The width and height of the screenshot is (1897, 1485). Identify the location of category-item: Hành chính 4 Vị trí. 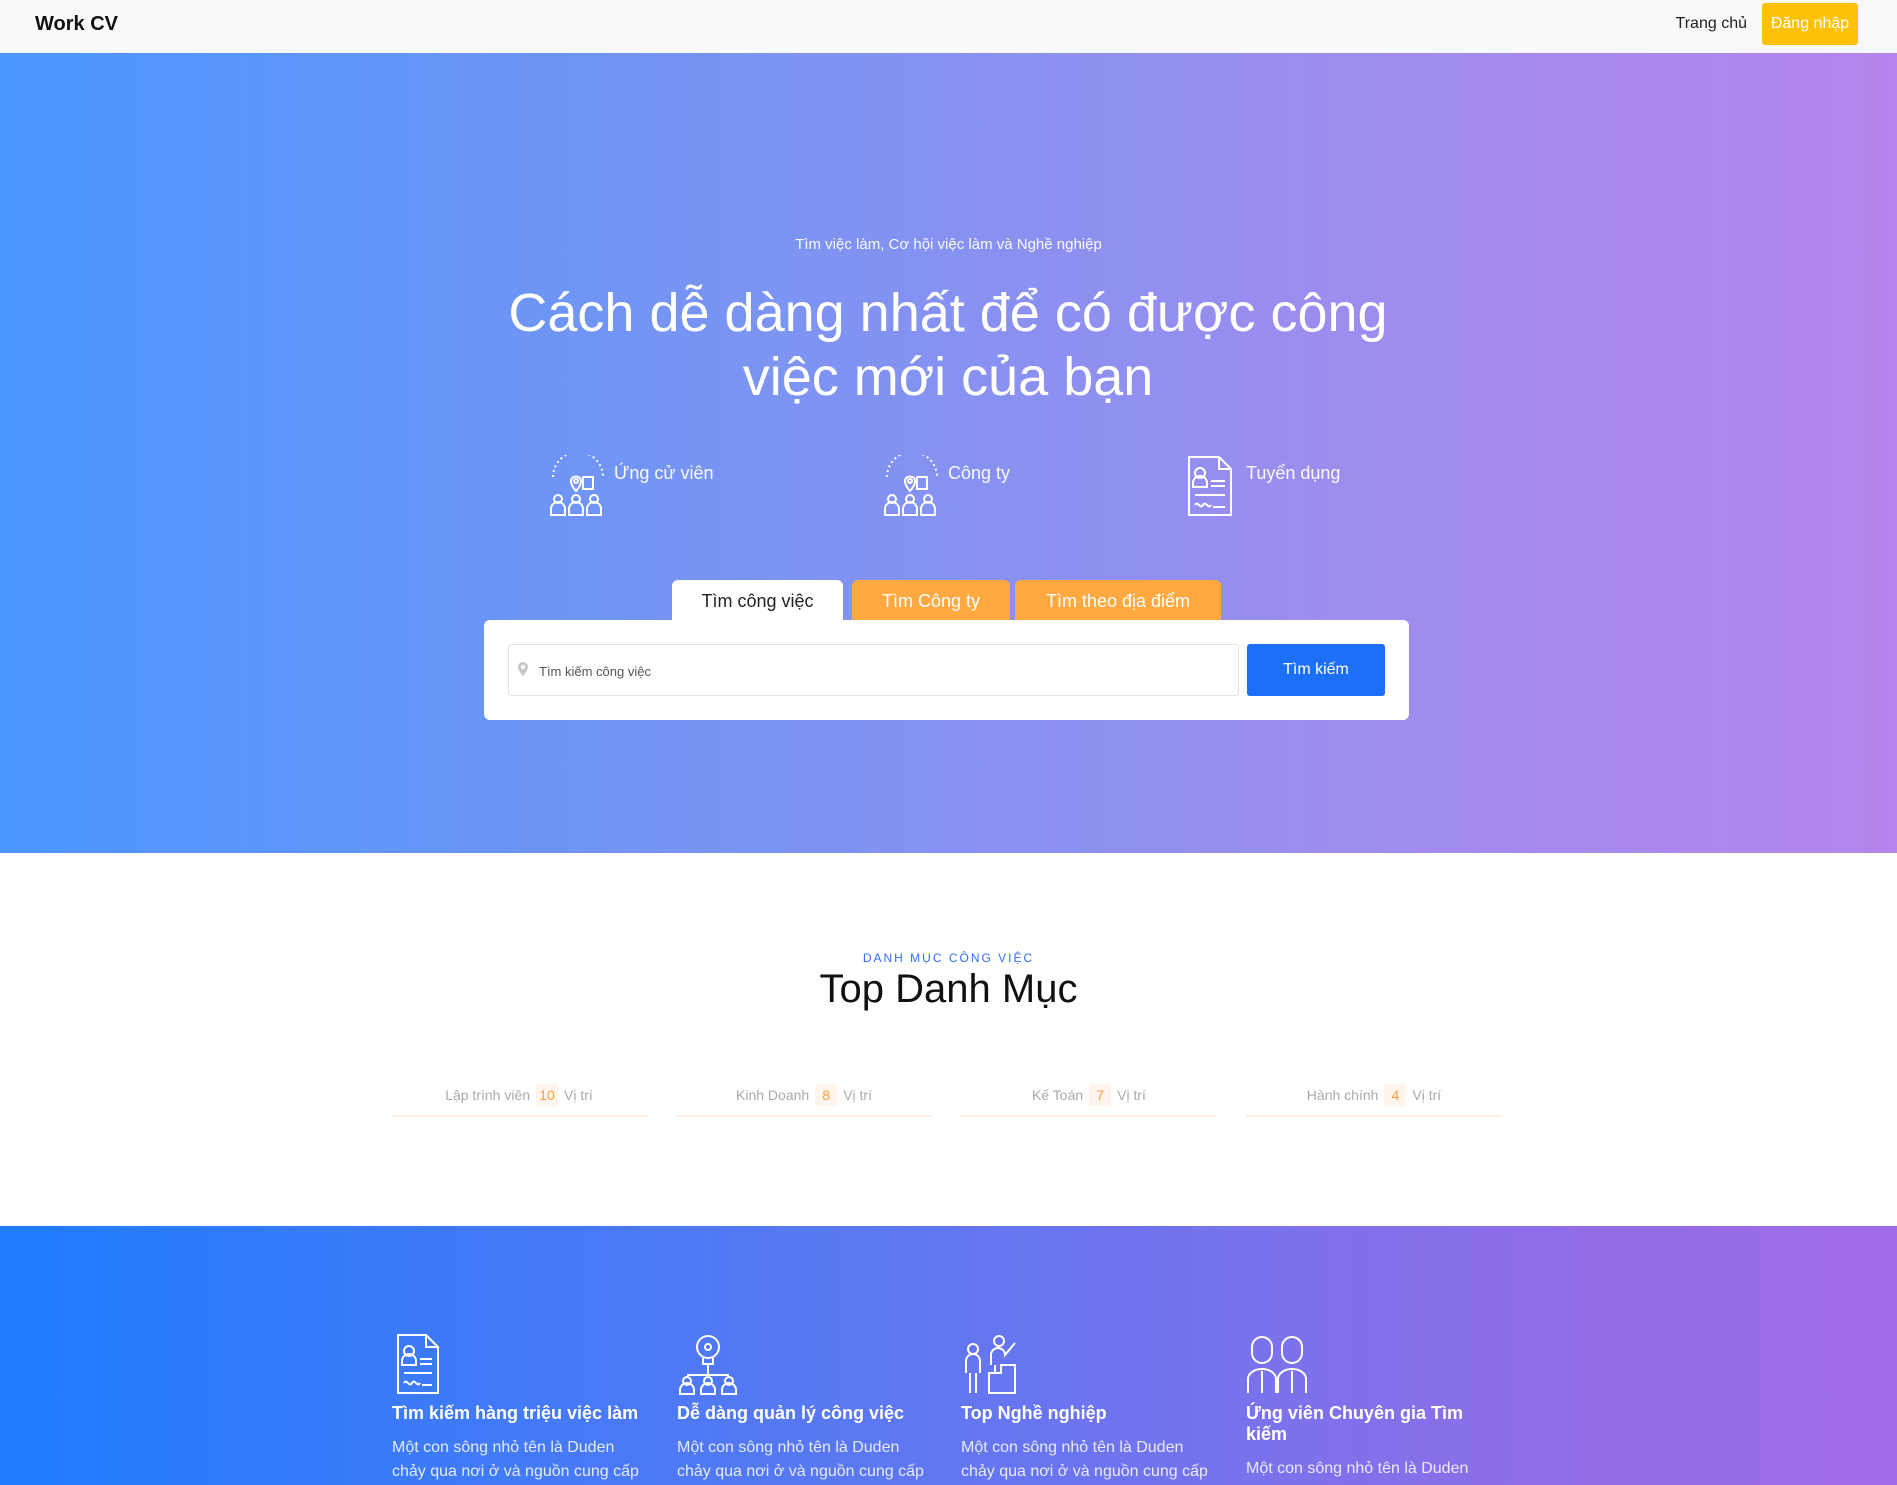
(1374, 1096).